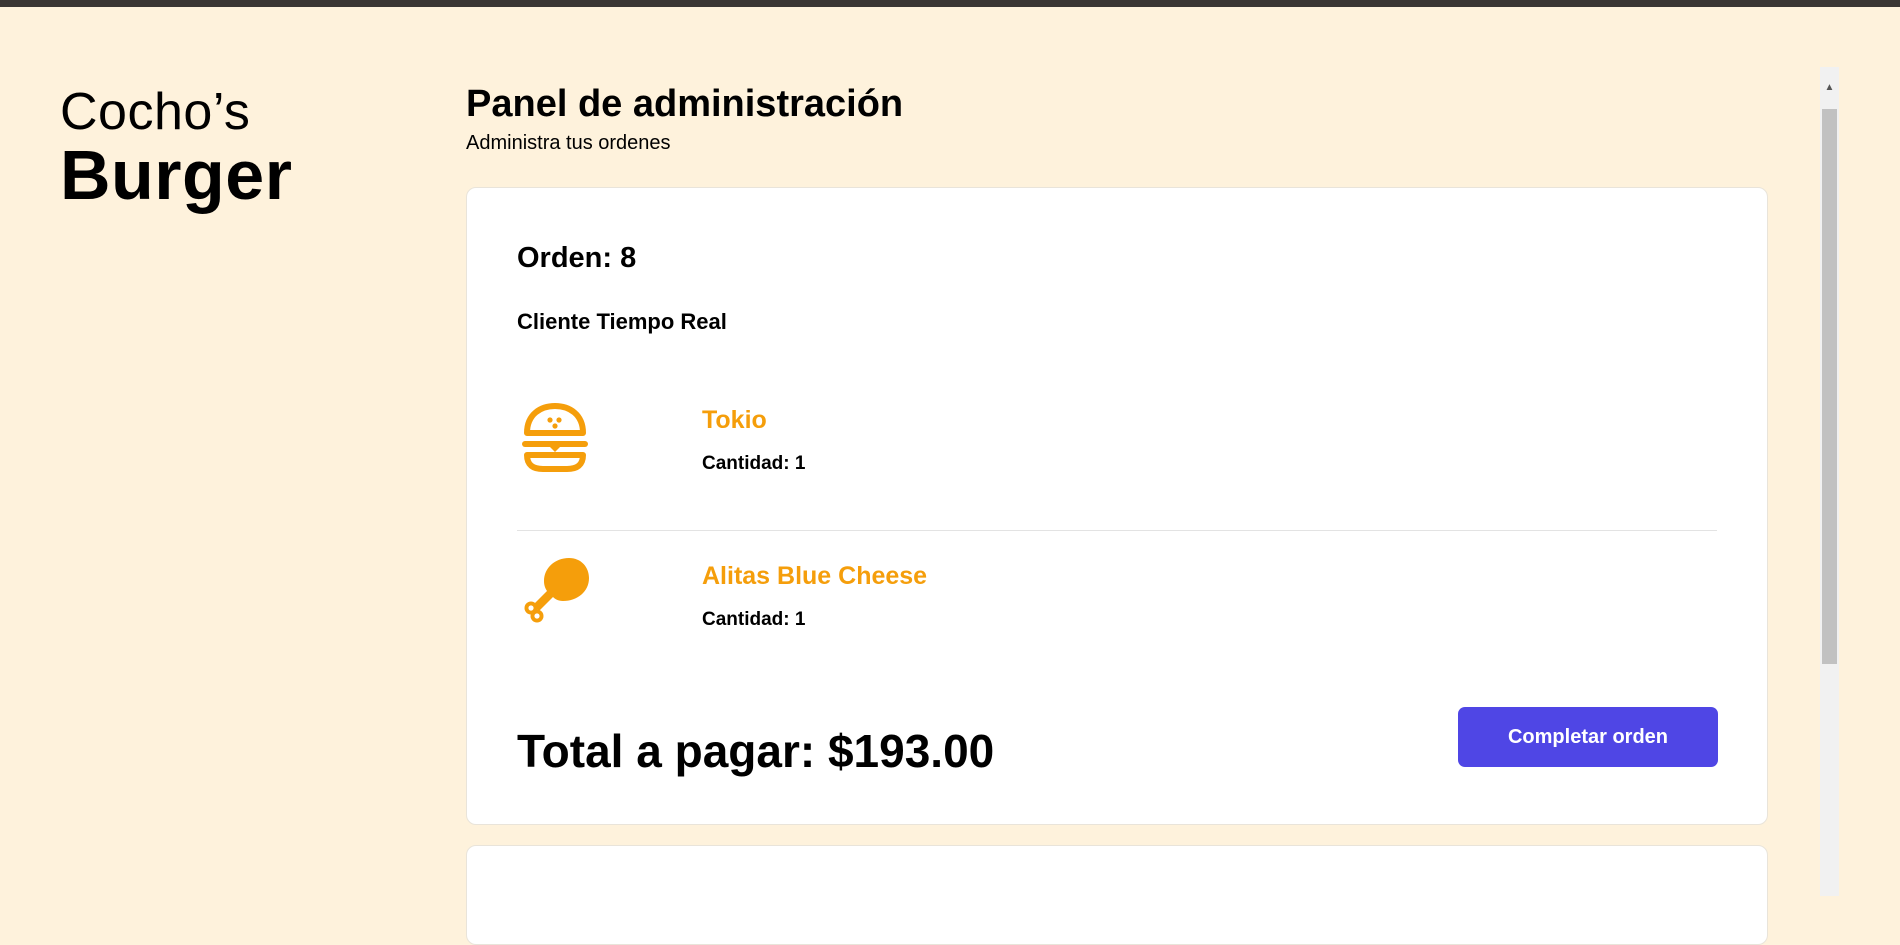  Describe the element at coordinates (568, 142) in the screenshot. I see `page-subtitle: Administra tus ordenes` at that location.